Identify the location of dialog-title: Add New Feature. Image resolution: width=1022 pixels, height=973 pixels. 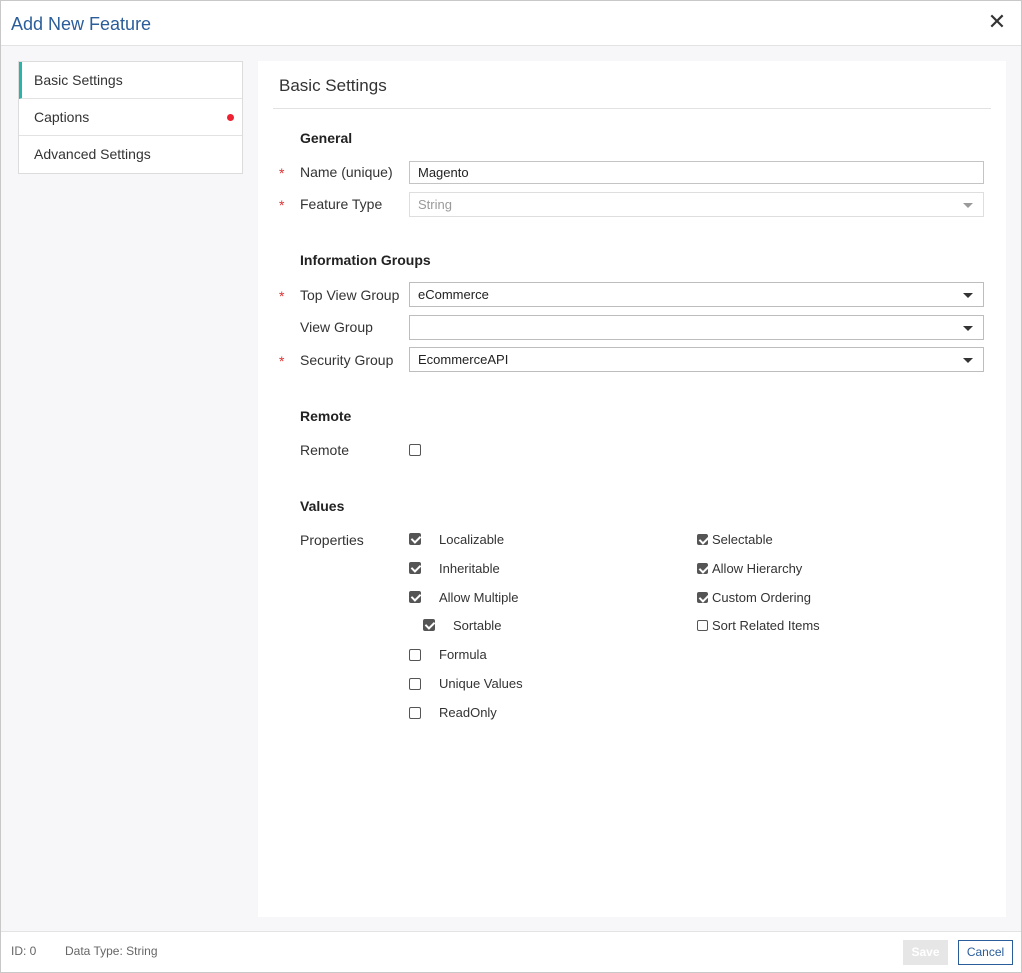
(81, 24).